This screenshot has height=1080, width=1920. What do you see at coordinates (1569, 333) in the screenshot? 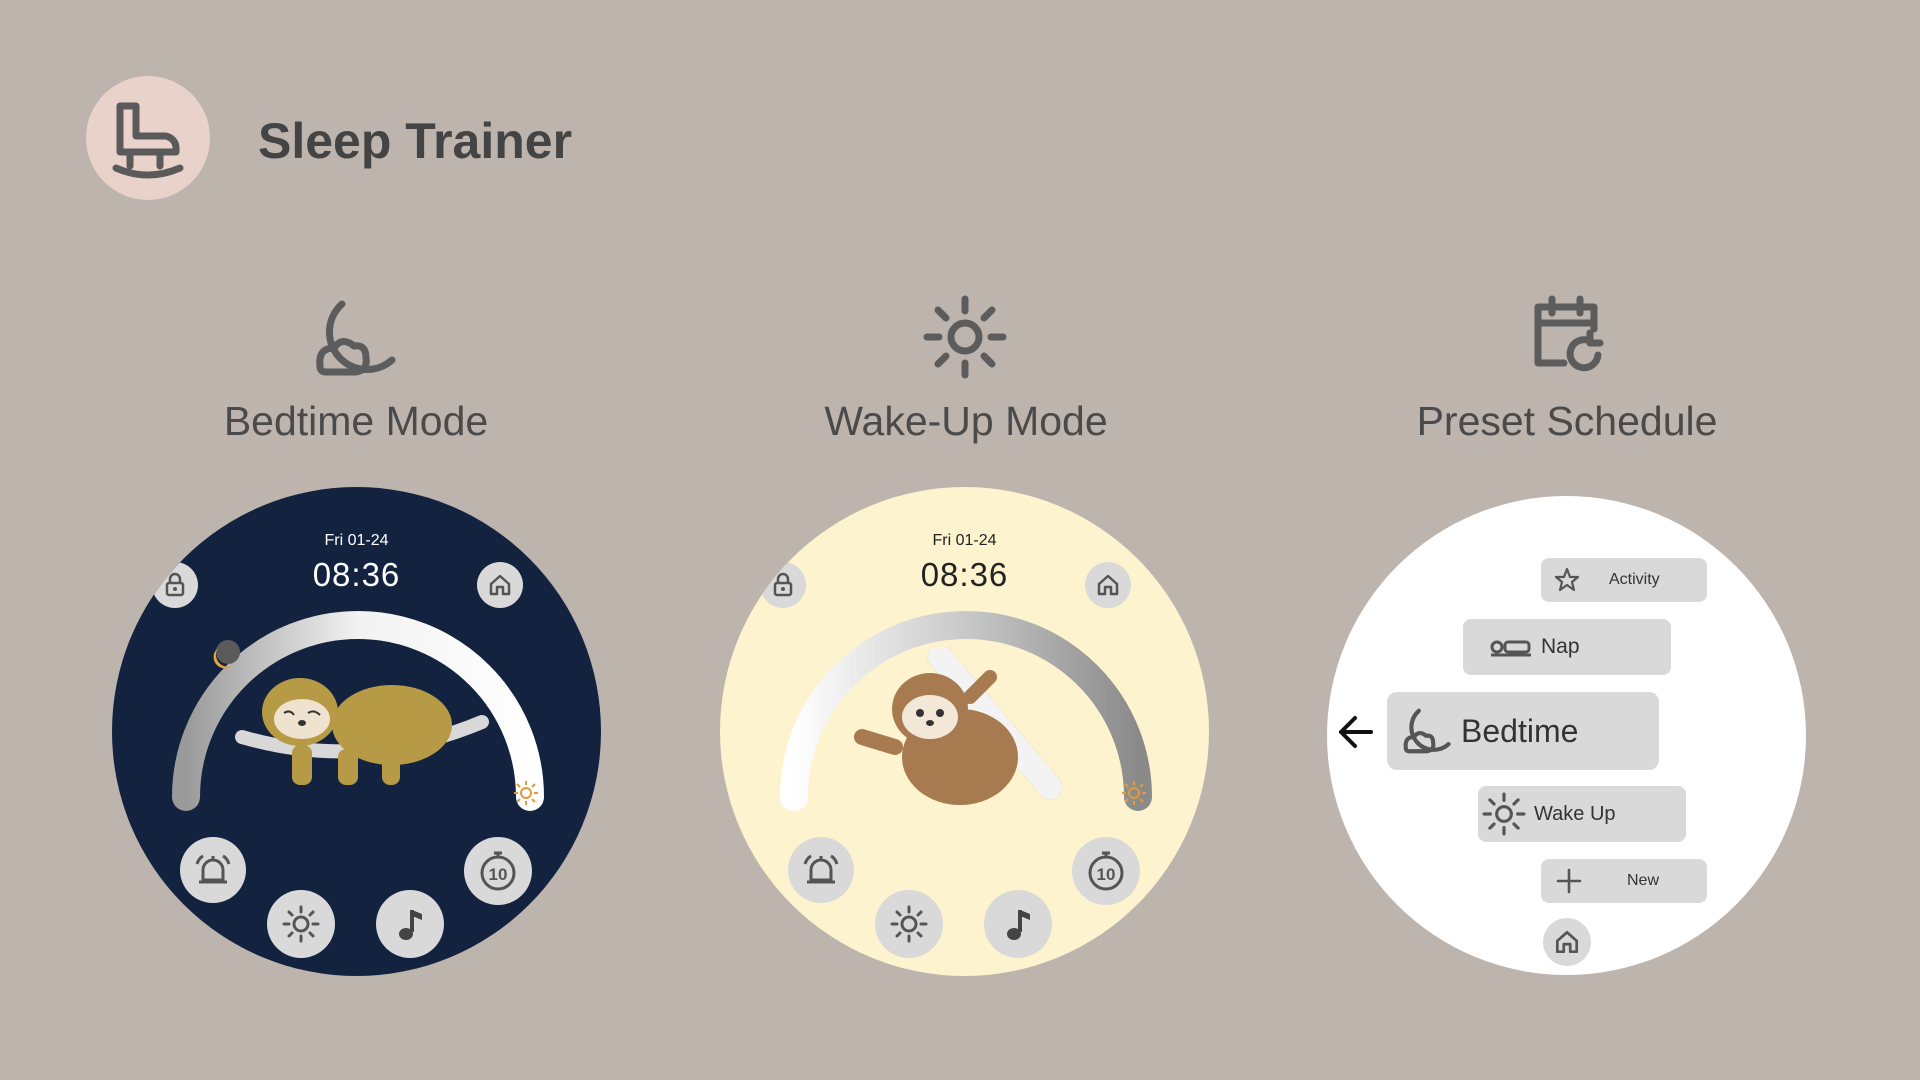
I see `calendar-refresh-icon` at bounding box center [1569, 333].